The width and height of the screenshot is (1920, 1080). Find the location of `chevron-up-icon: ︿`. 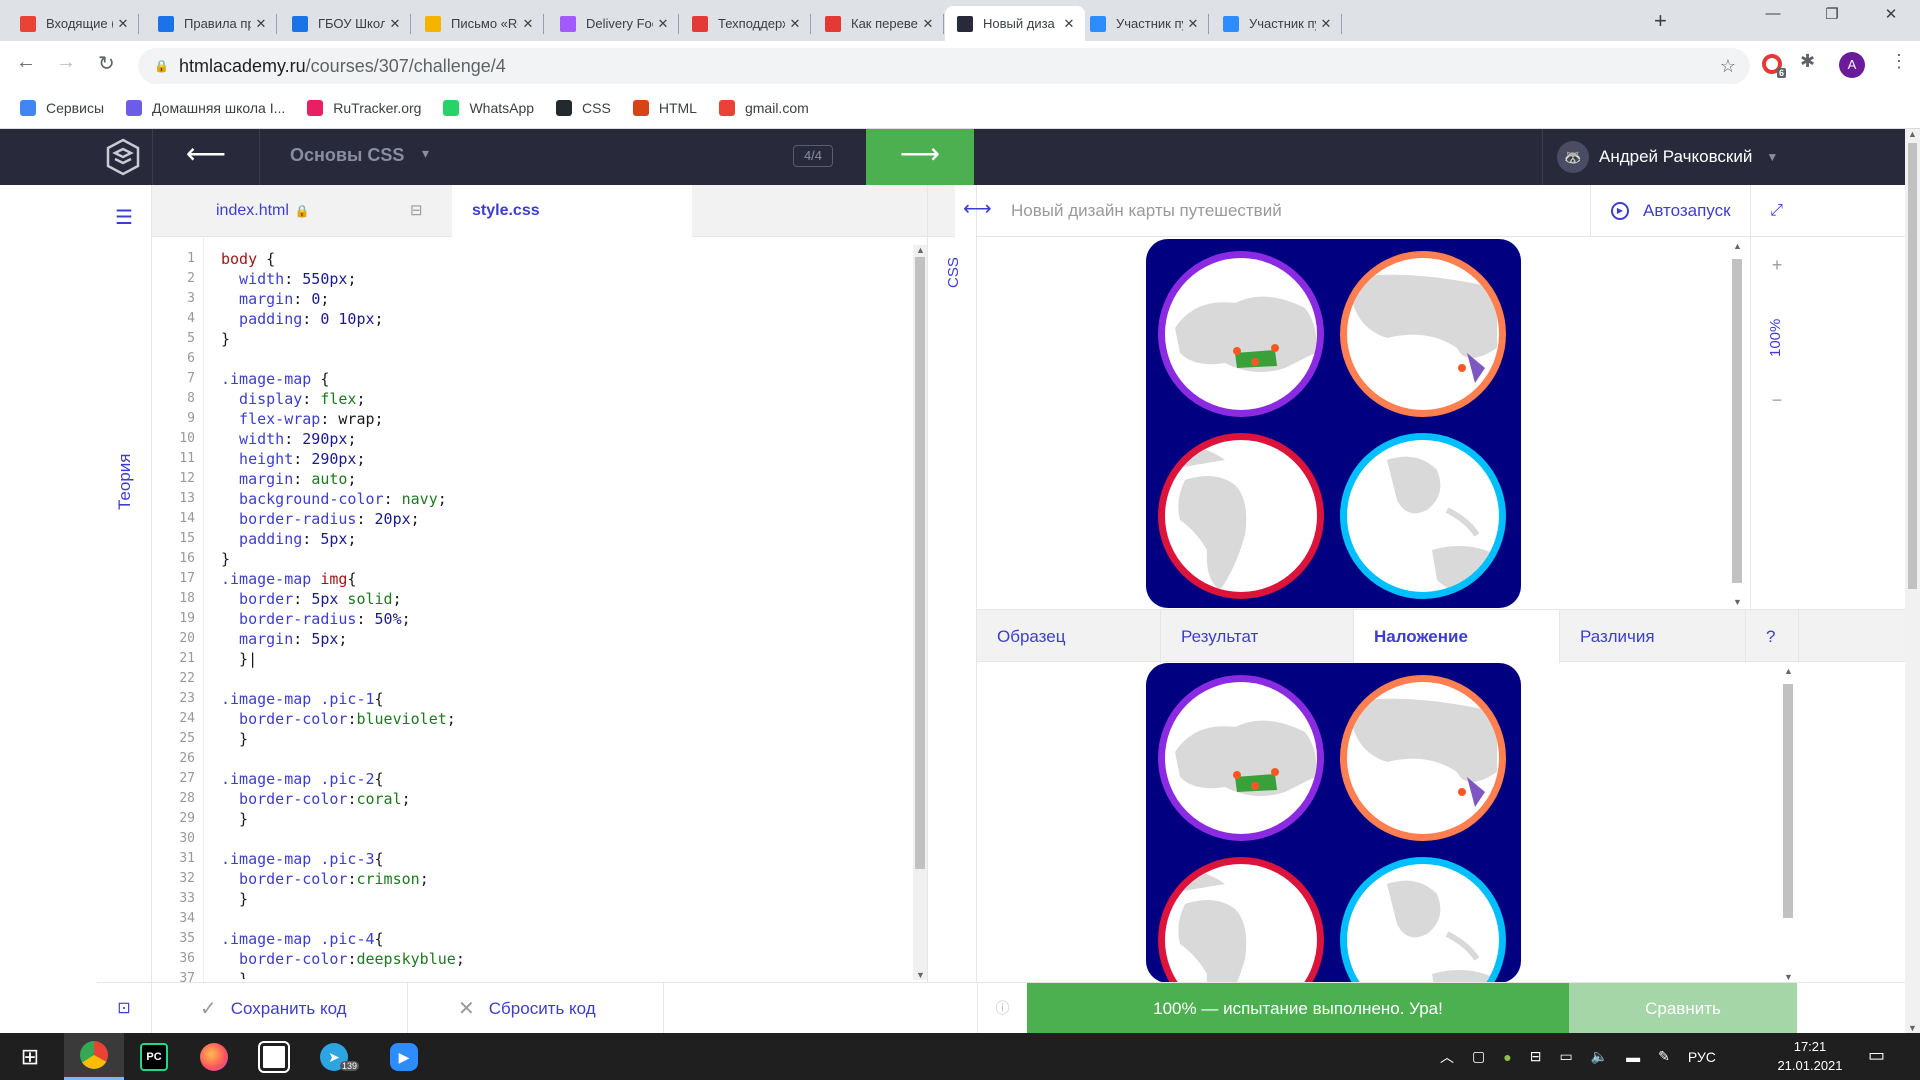

chevron-up-icon: ︿ is located at coordinates (1447, 1057).